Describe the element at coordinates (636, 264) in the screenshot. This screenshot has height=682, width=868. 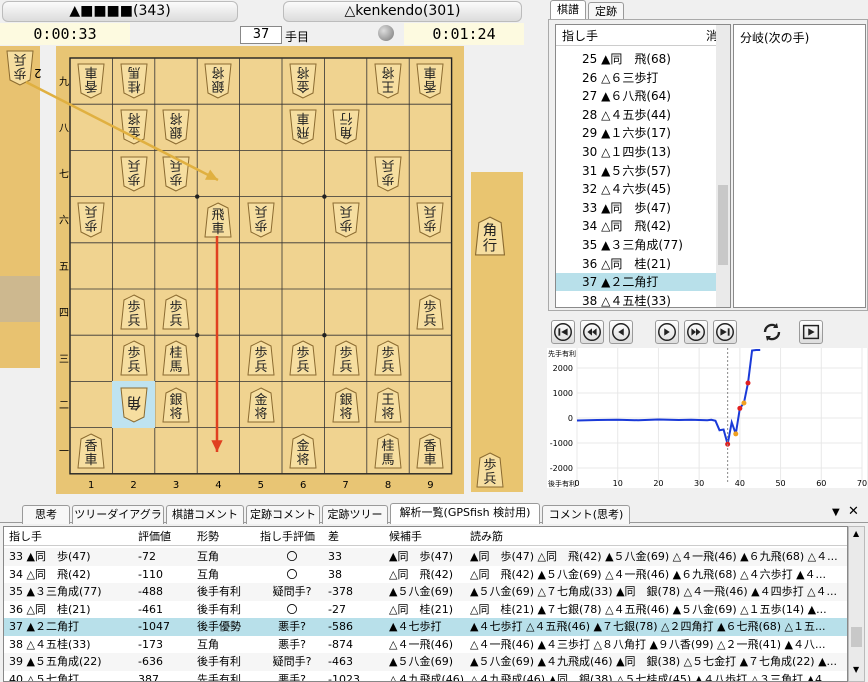
I see `kifu-item: 36 △同 桂(21)` at that location.